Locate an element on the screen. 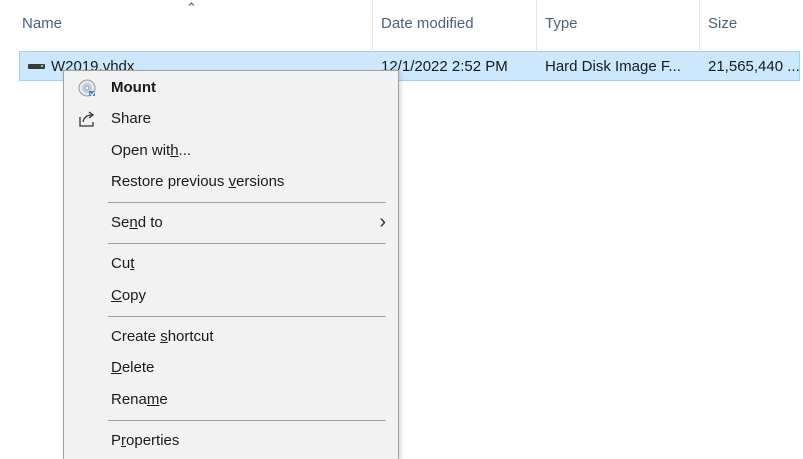 The image size is (803, 459). share-icon is located at coordinates (87, 119).